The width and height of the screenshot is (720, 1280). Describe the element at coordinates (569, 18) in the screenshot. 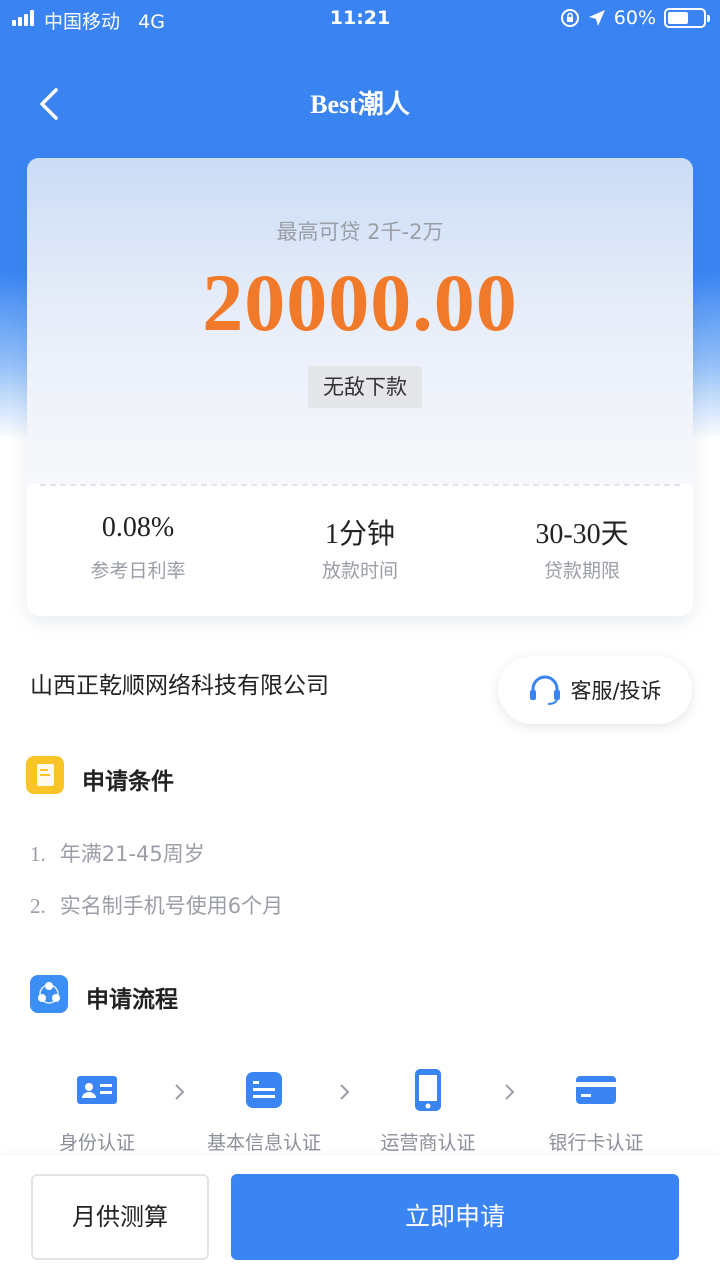

I see `rotation-lock-icon` at that location.